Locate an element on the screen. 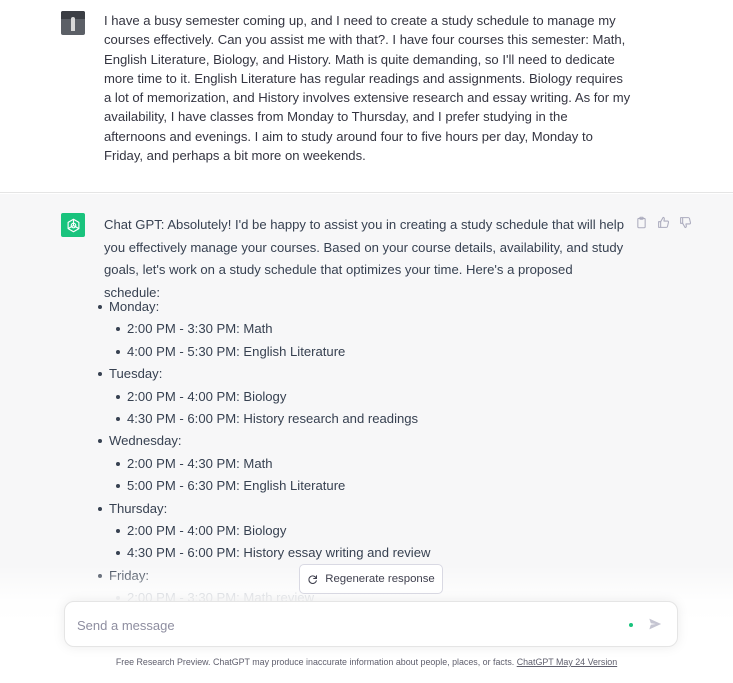  send-button is located at coordinates (655, 624).